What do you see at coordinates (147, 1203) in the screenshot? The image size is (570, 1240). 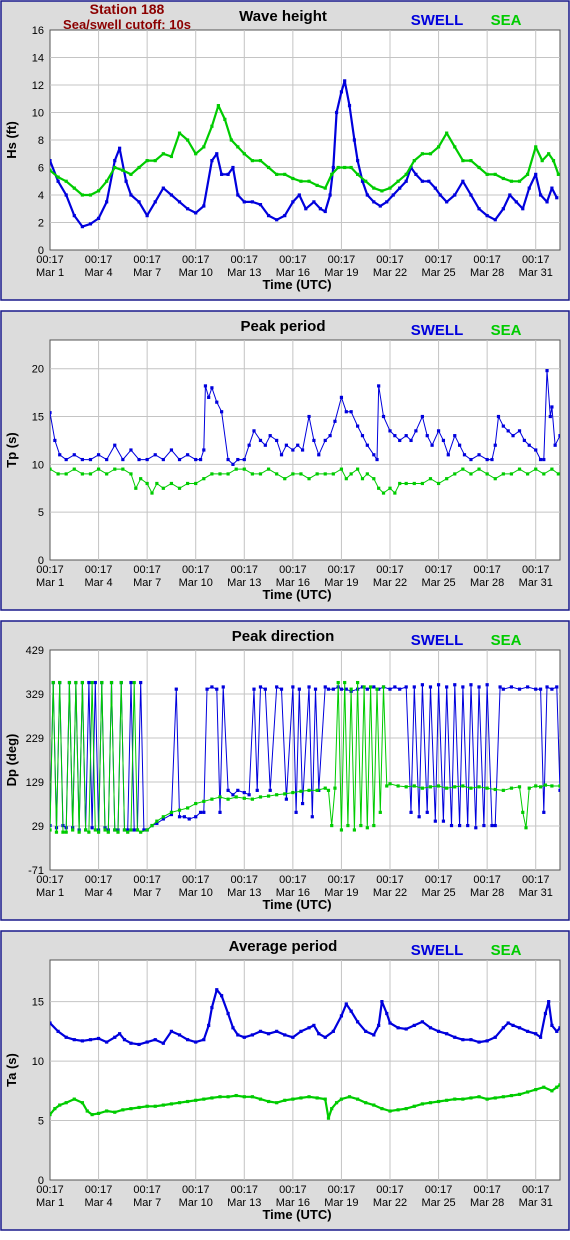 I see `x-tick-date: Mar 7` at bounding box center [147, 1203].